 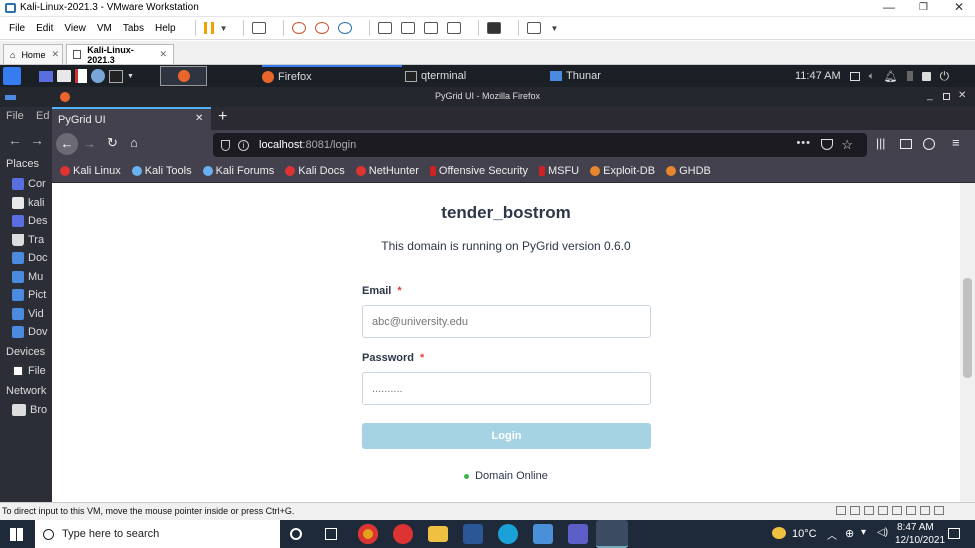 I want to click on menu-tabs: Tabs, so click(x=133, y=28).